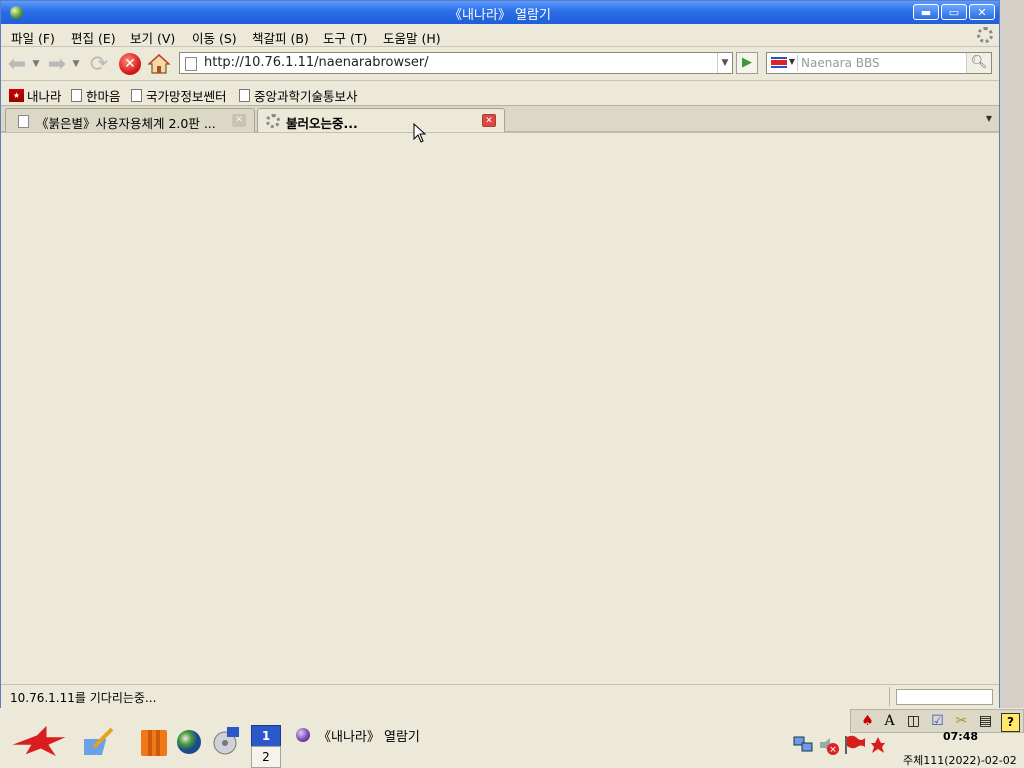 This screenshot has width=1024, height=768. I want to click on menu-bookmarks: 책갈피 (B), so click(280, 37).